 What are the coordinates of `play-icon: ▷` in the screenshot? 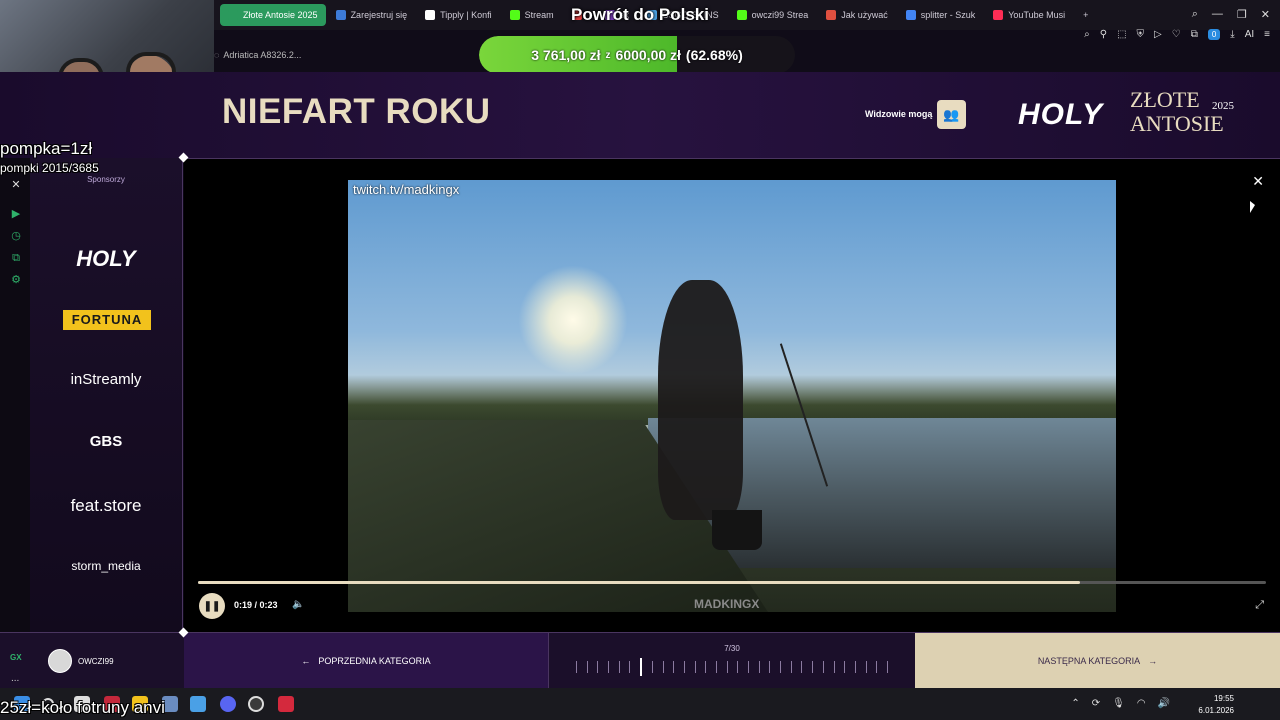 It's located at (1158, 34).